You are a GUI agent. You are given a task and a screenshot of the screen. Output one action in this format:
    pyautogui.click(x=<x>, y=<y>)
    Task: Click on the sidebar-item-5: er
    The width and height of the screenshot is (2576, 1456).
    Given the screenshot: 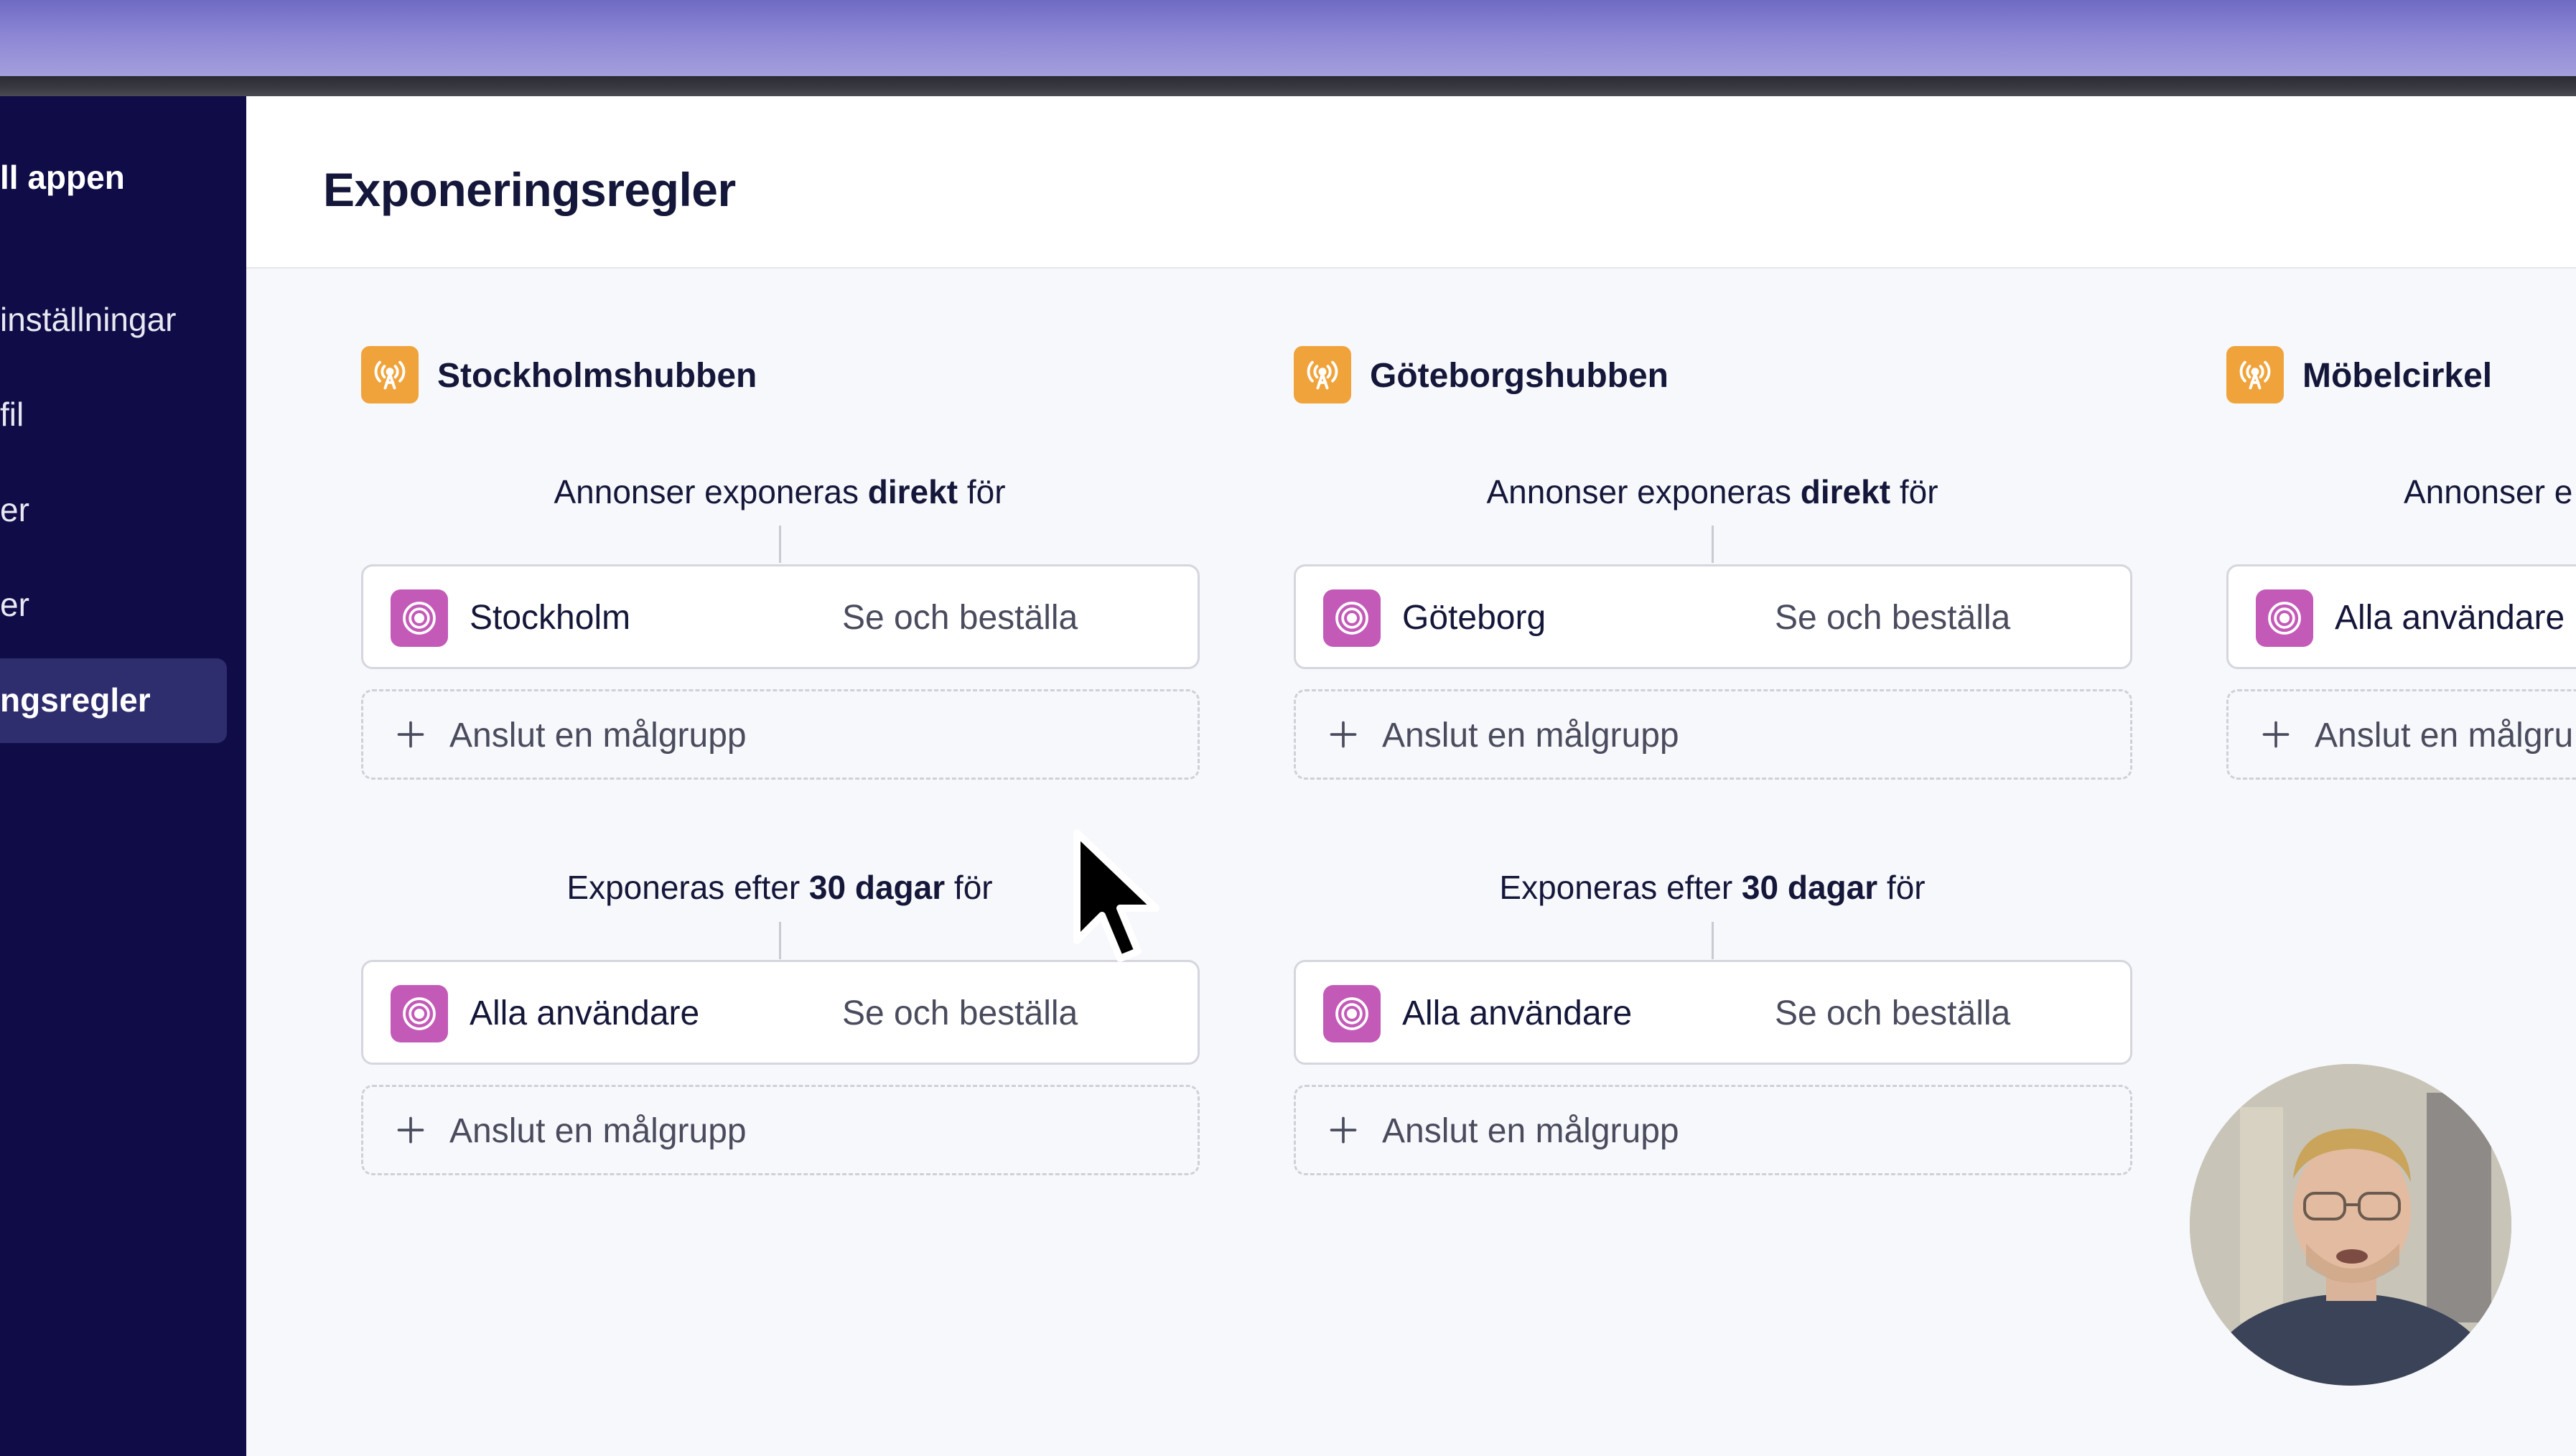 What is the action you would take?
    pyautogui.click(x=14, y=604)
    